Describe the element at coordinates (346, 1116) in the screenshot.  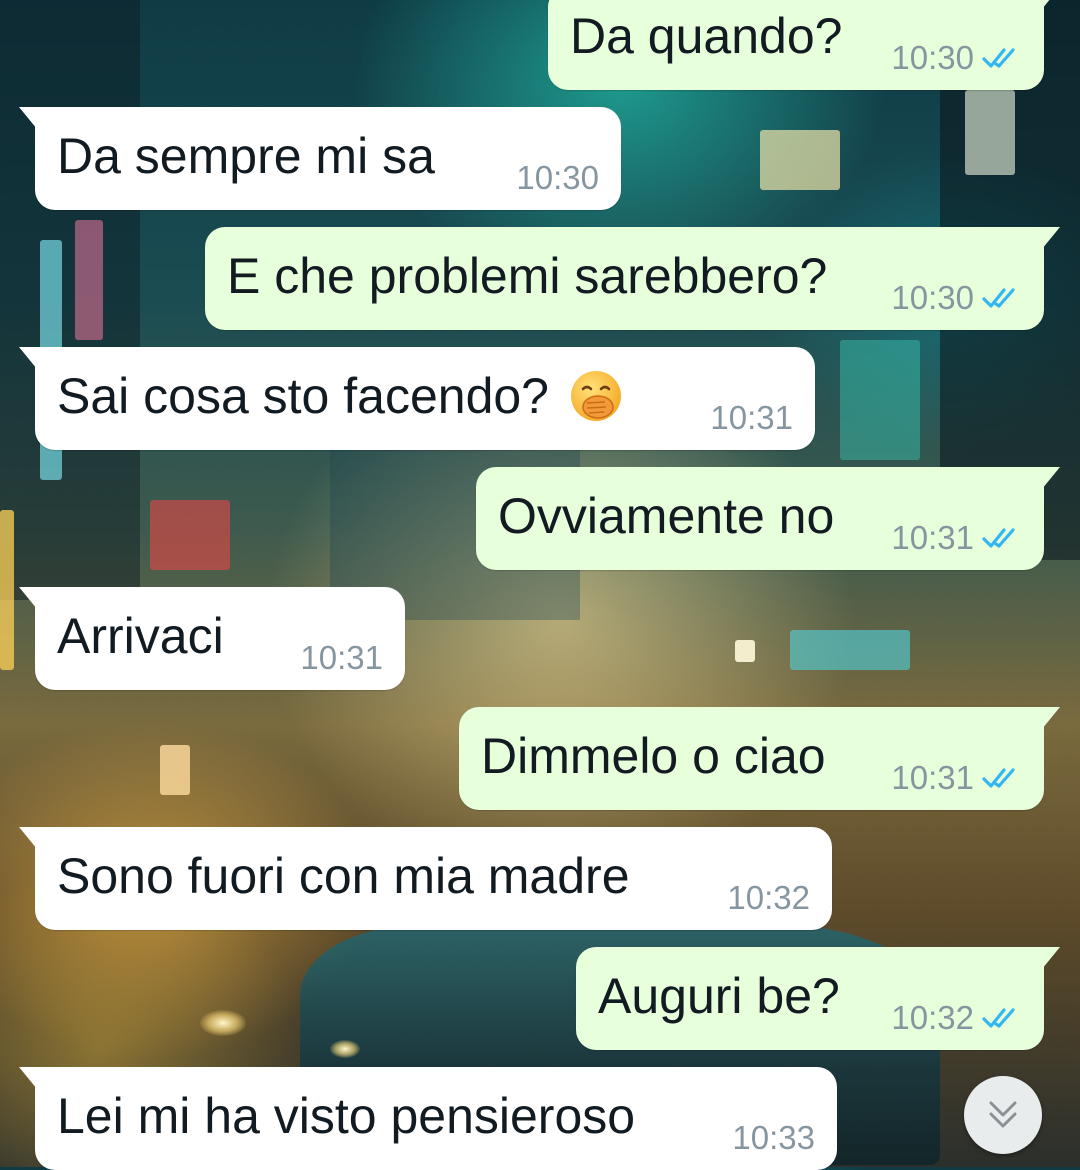
I see `message-text: Lei mi ha visto pensieroso` at that location.